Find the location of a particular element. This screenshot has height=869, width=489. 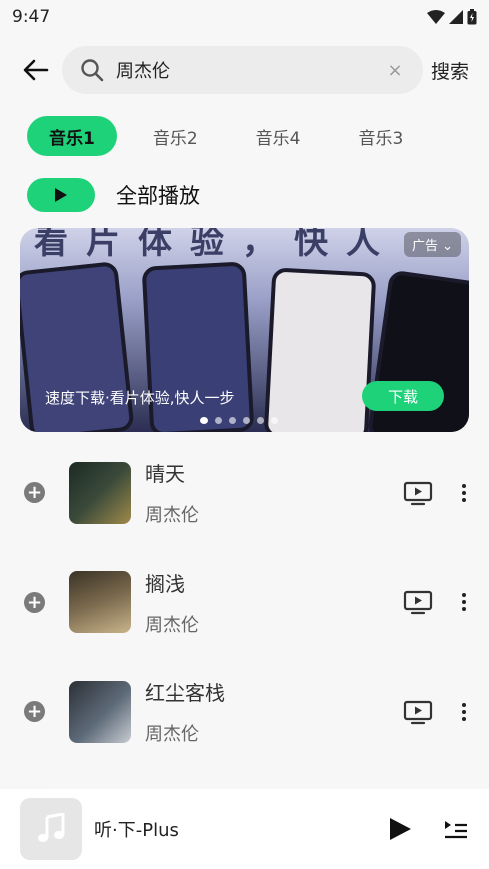

song-row: + 晴天 周杰伦 is located at coordinates (244, 493).